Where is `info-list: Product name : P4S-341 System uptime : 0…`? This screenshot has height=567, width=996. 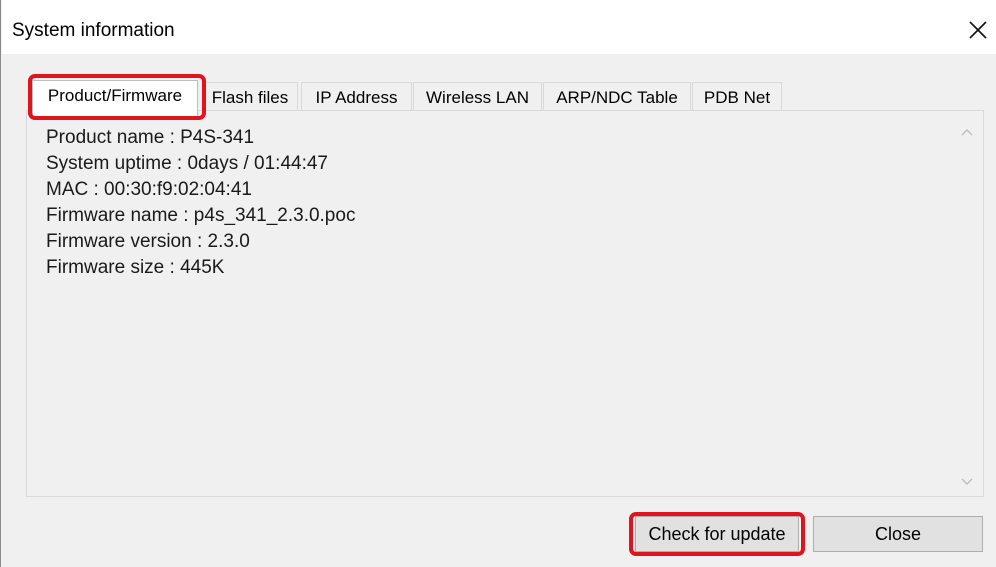
info-list: Product name : P4S-341 System uptime : 0… is located at coordinates (200, 203).